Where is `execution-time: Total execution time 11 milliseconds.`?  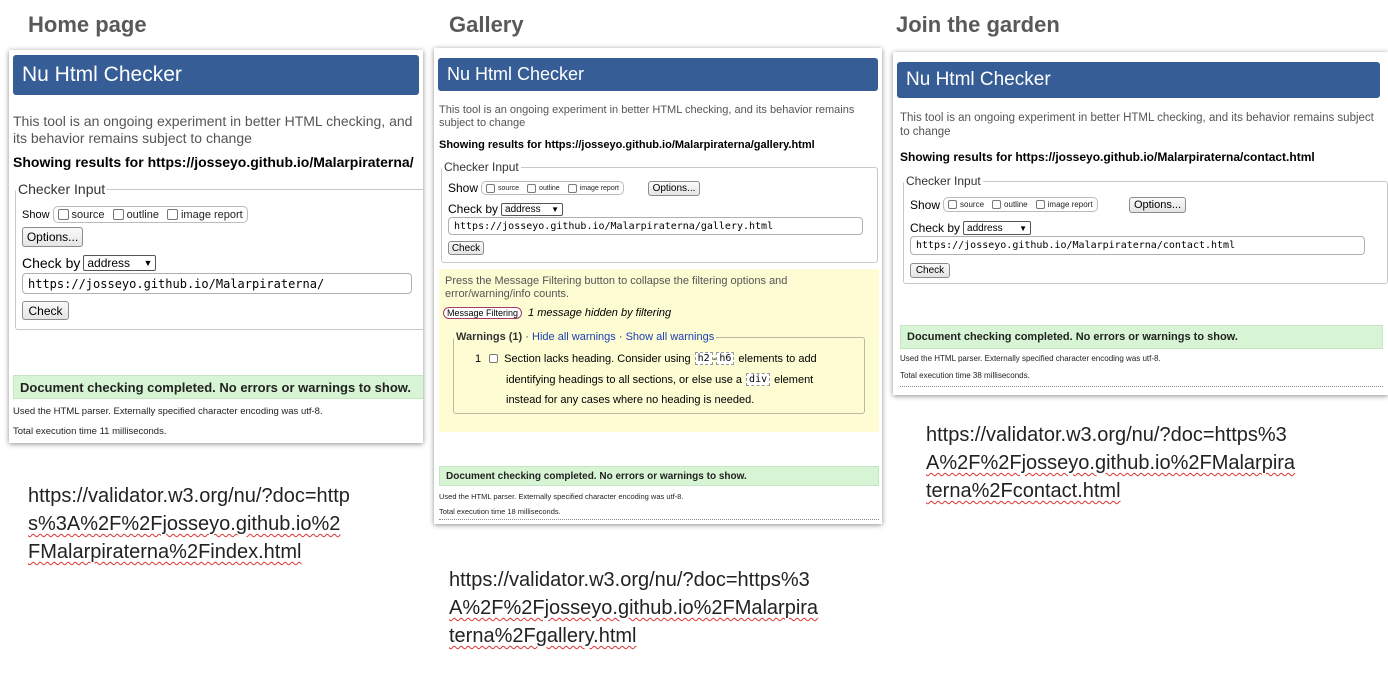
execution-time: Total execution time 11 milliseconds. is located at coordinates (90, 431).